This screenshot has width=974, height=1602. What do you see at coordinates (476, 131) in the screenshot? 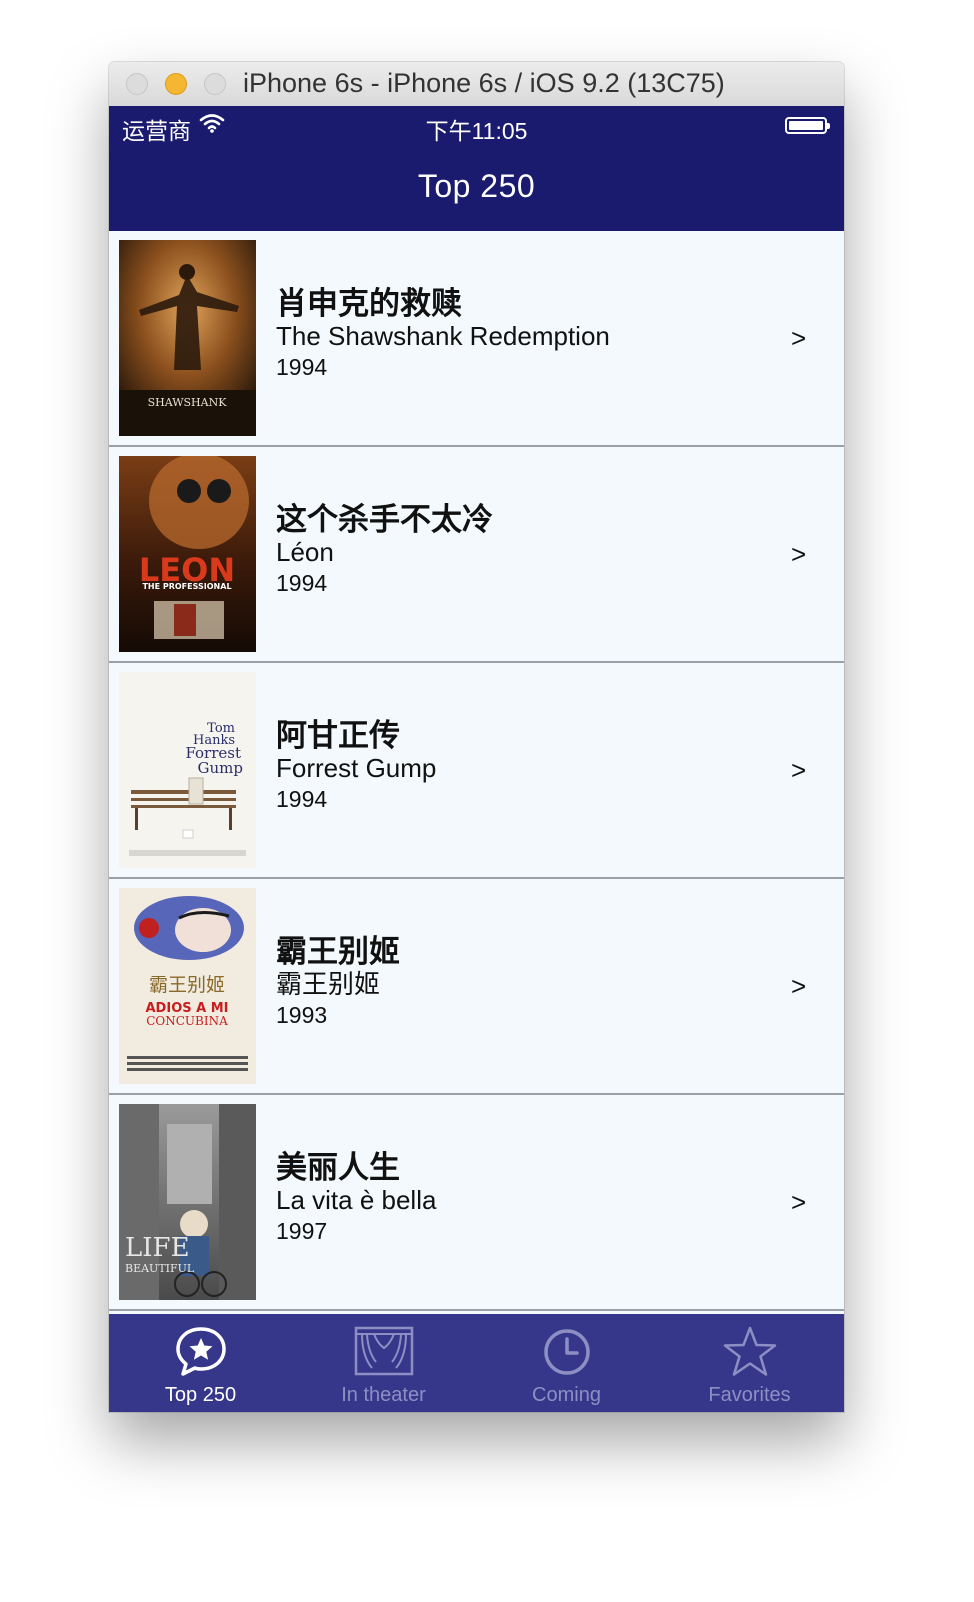
I see `status-time: 下午11:05` at bounding box center [476, 131].